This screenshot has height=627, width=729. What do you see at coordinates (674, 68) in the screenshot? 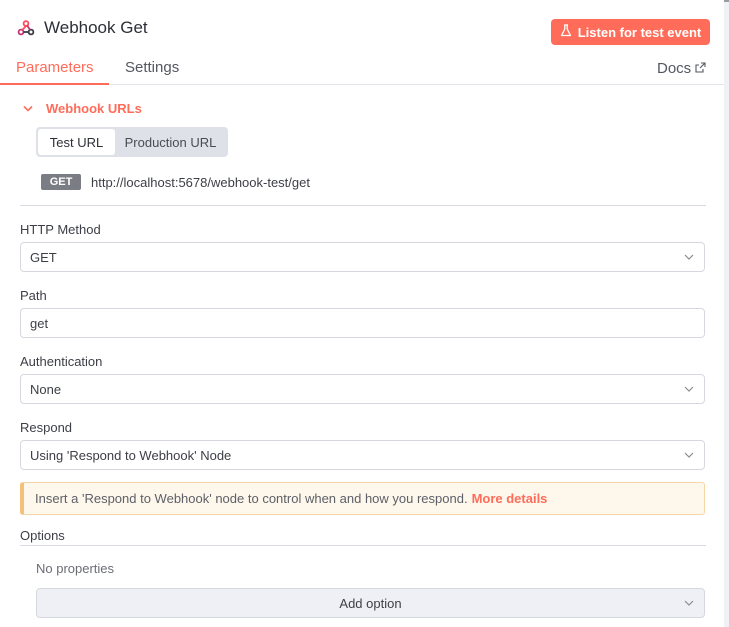
I see `docs-label: Docs` at bounding box center [674, 68].